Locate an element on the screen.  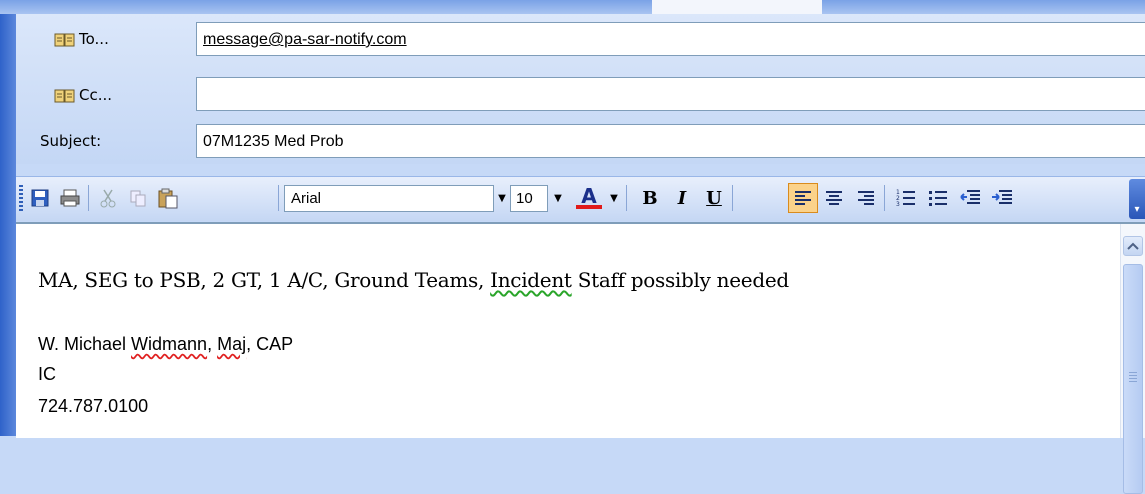
svg-text: 3 is located at coordinates (898, 204).